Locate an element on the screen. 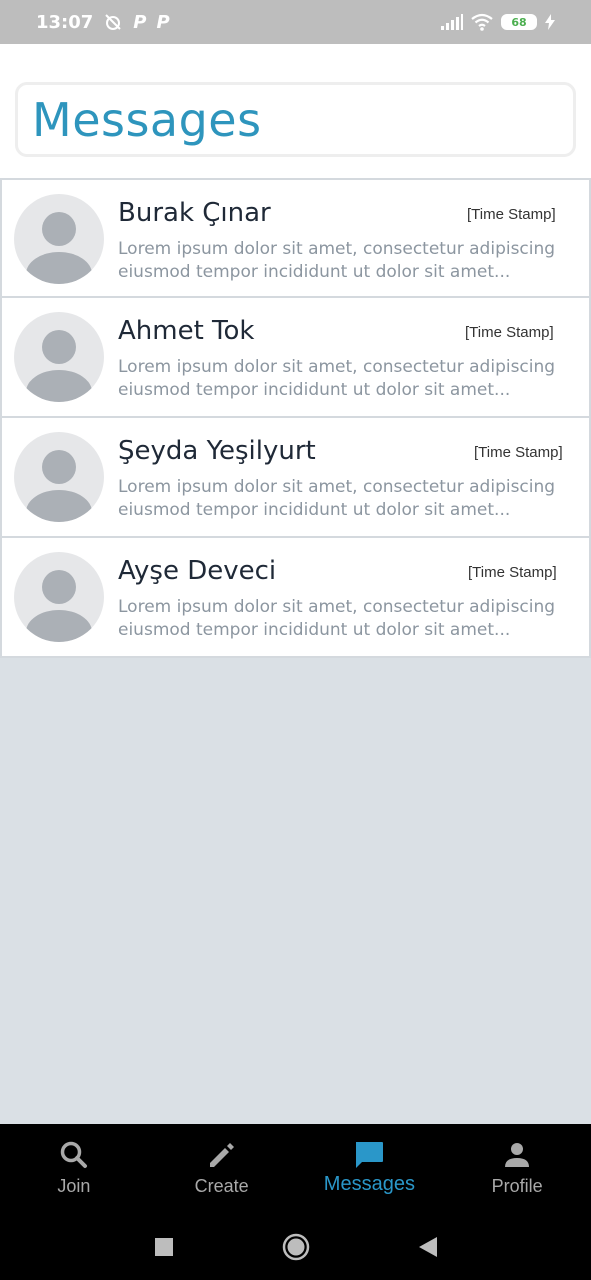 This screenshot has height=1280, width=591. signal-icon is located at coordinates (452, 22).